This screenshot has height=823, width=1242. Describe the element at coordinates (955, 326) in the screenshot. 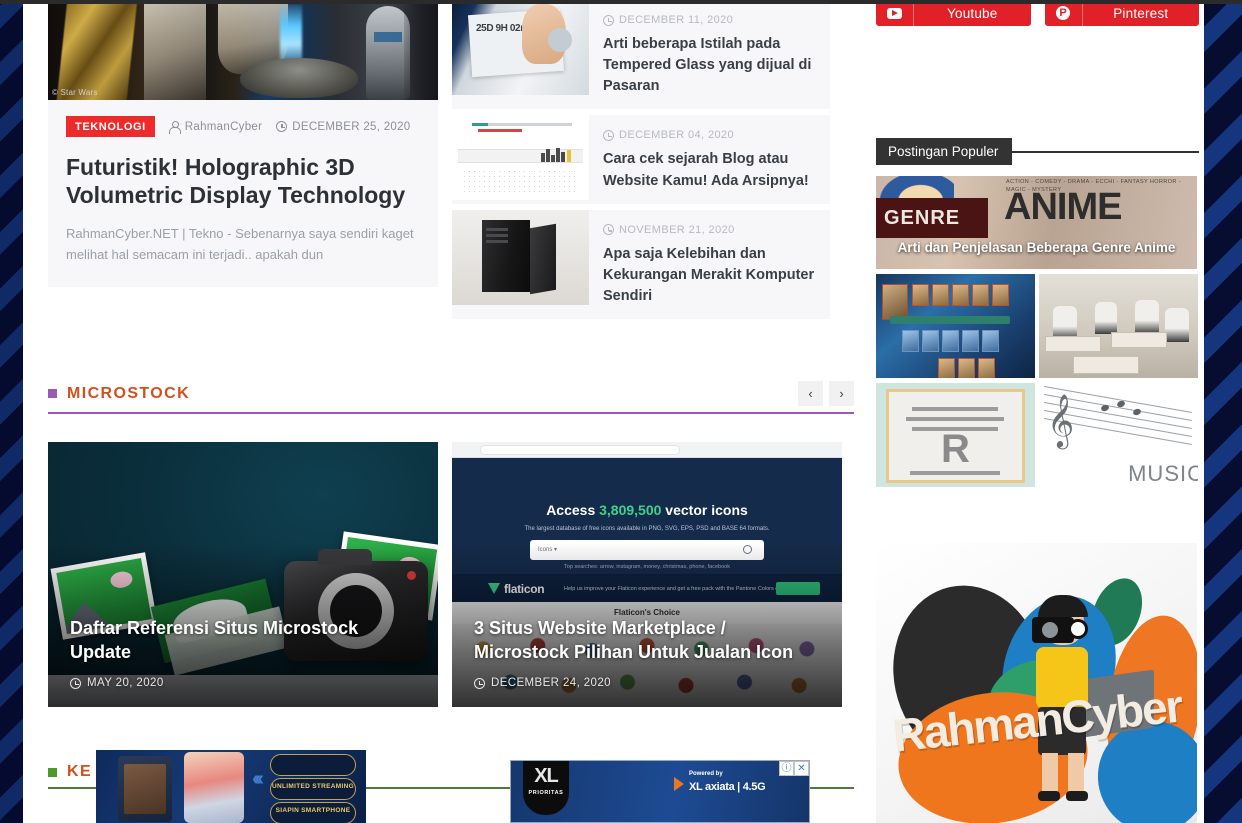

I see `popular-post-thumb-yugioh` at that location.